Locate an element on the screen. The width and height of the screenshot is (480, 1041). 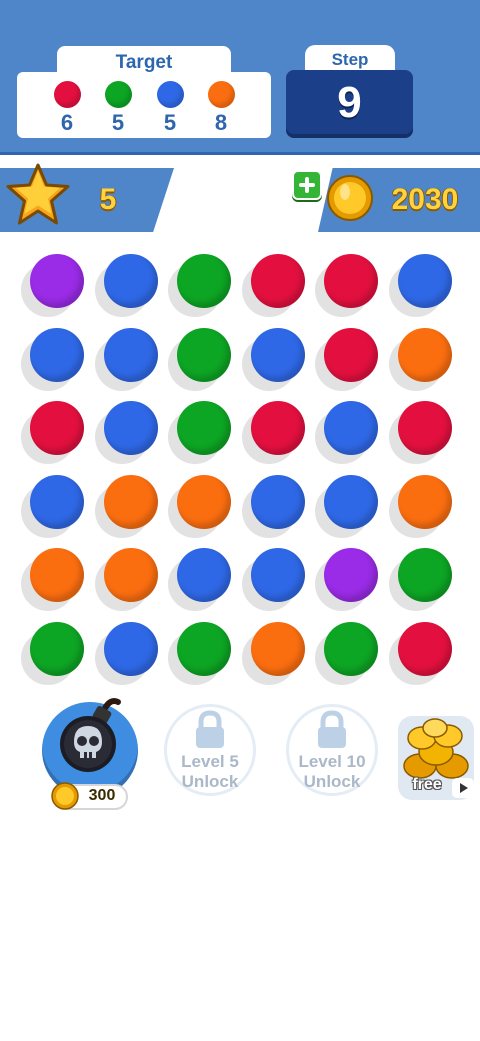
play-icon is located at coordinates (463, 788).